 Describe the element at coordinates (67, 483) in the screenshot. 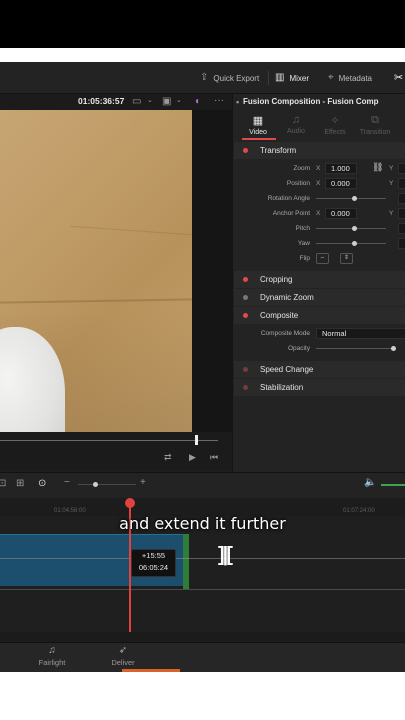

I see `zoom-out-icon: −` at that location.